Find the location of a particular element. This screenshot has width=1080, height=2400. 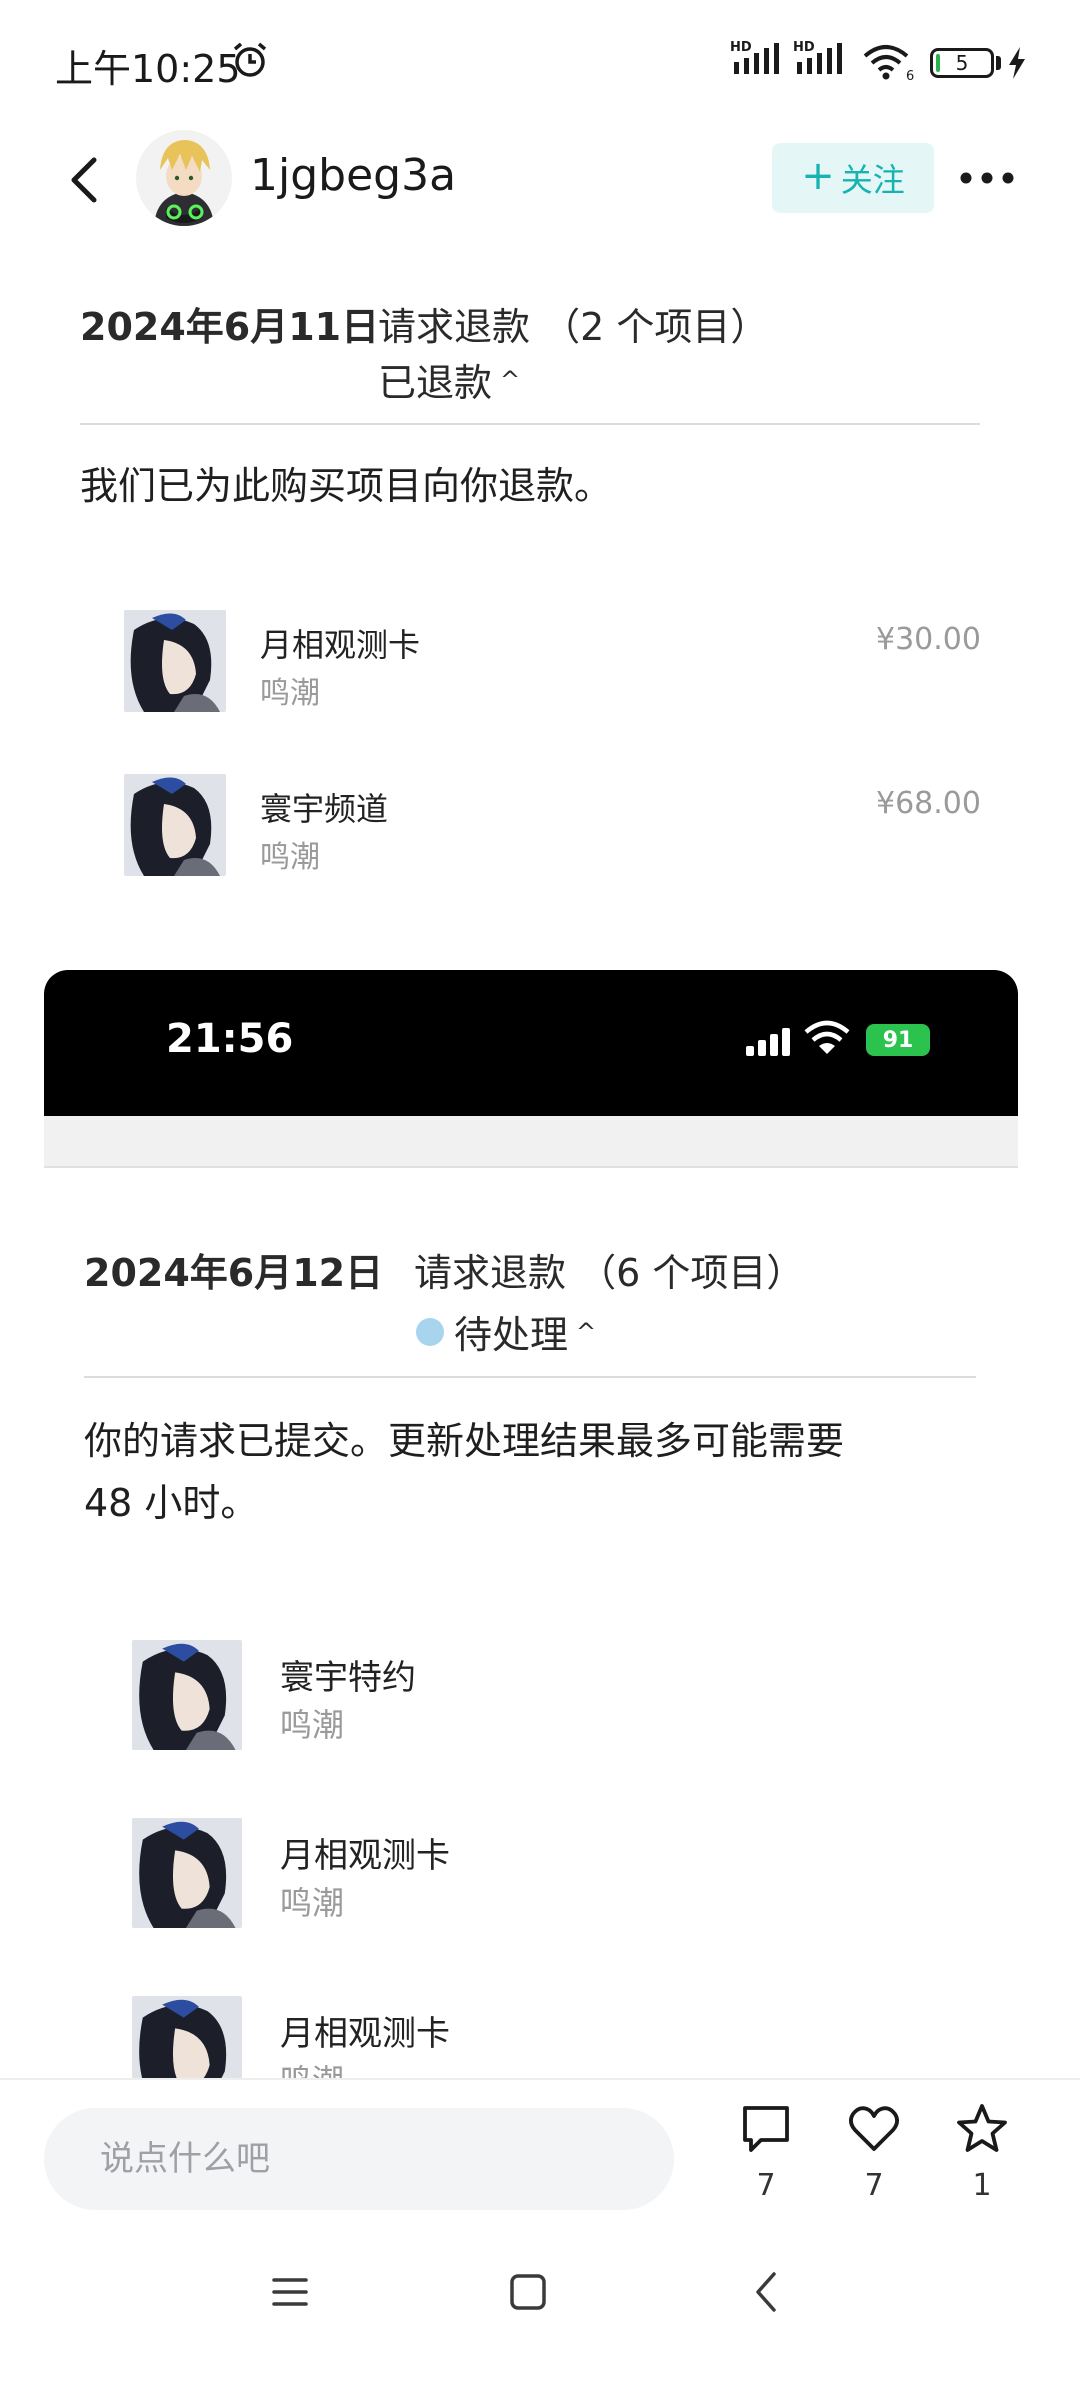

item-name: 寰宇特约 is located at coordinates (348, 1678).